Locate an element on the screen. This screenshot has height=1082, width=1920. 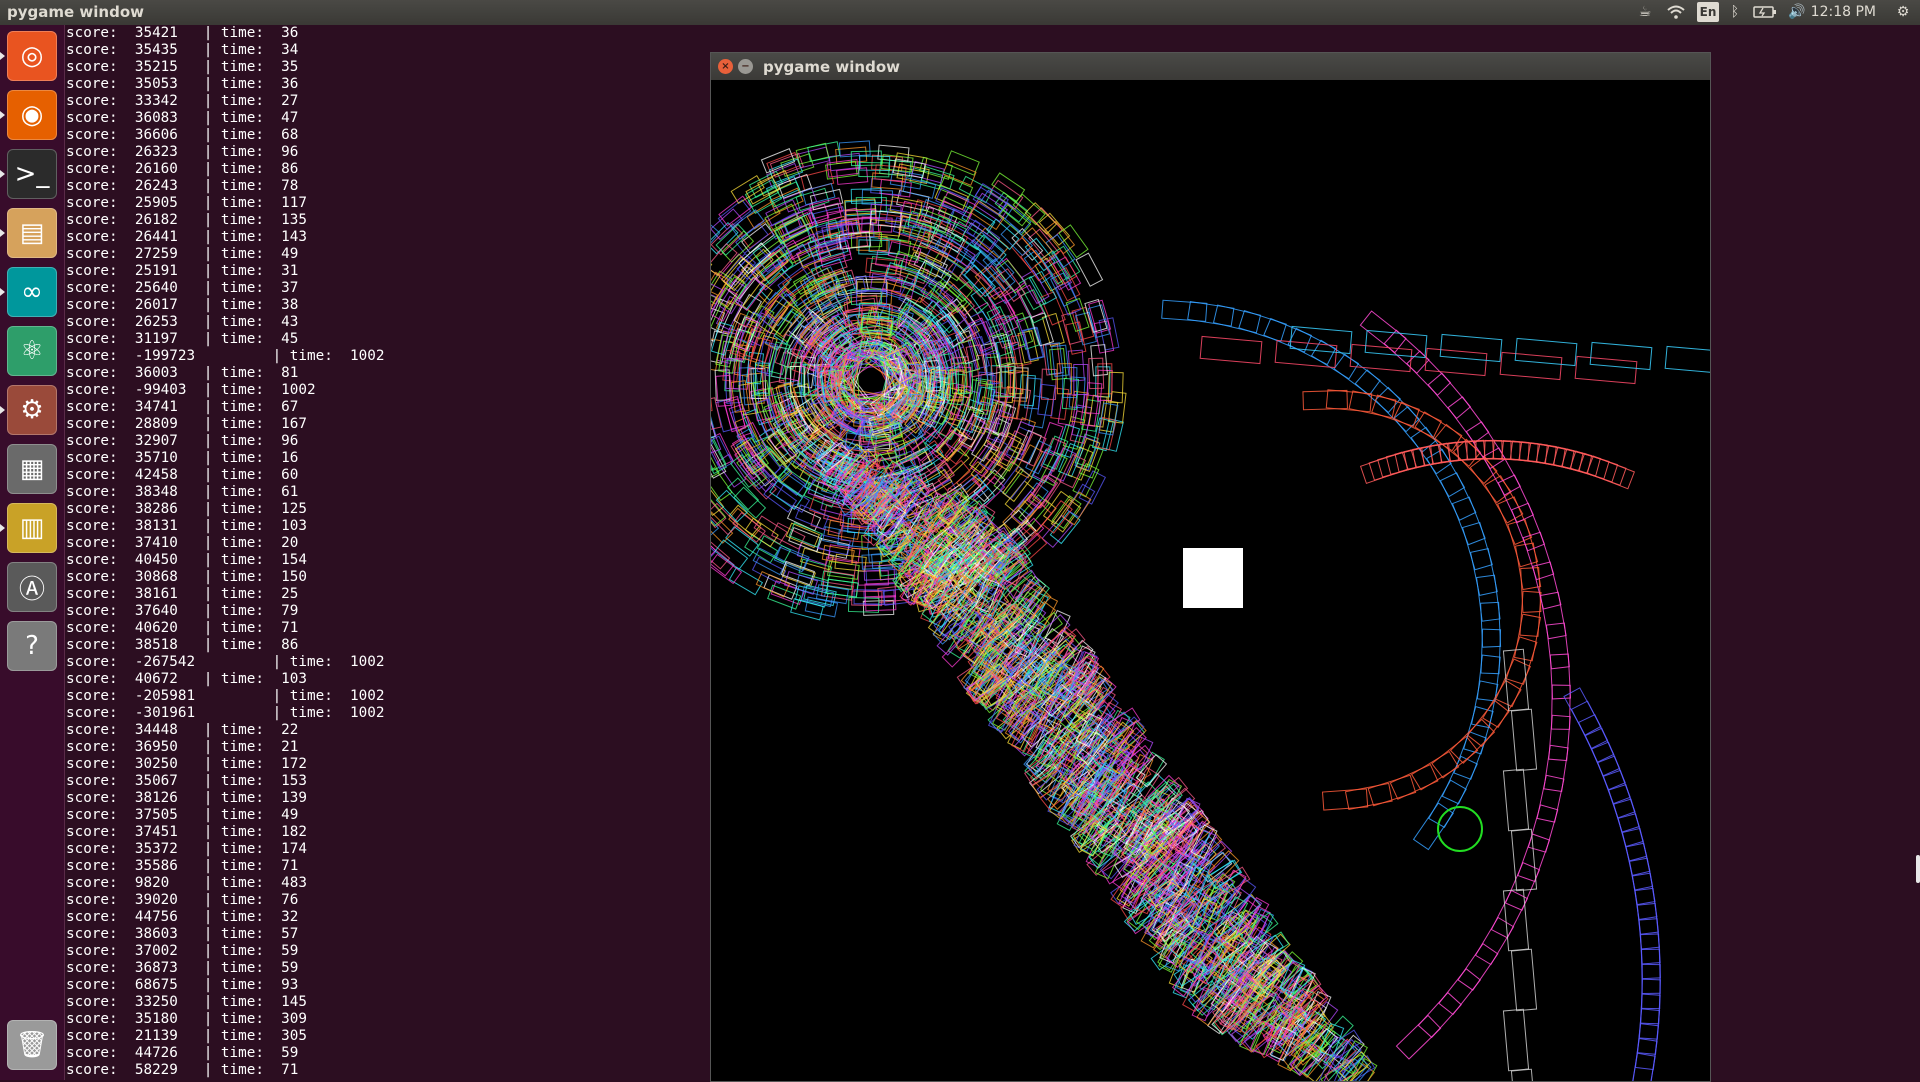
terminal-line: score: 37002 | time: 59 is located at coordinates (182, 951).